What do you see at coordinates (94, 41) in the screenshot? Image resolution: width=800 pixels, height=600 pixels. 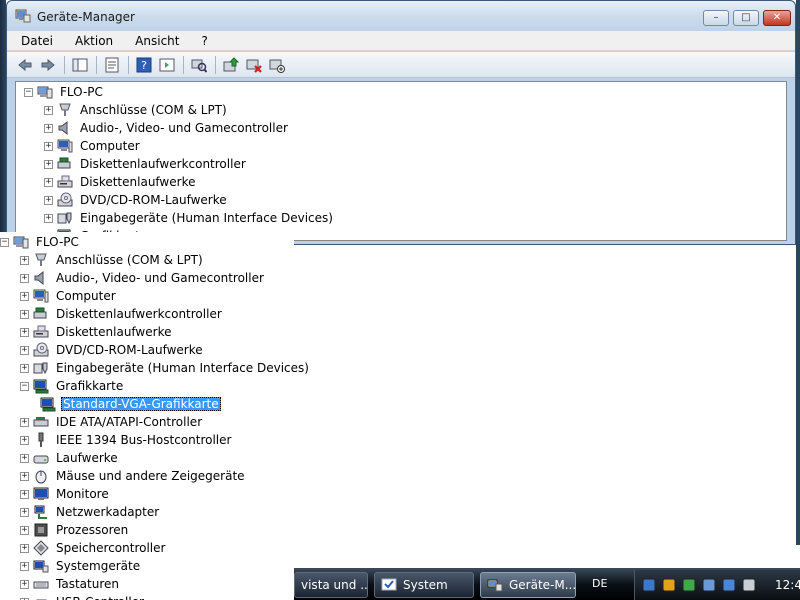 I see `menu-aktion: Aktion` at bounding box center [94, 41].